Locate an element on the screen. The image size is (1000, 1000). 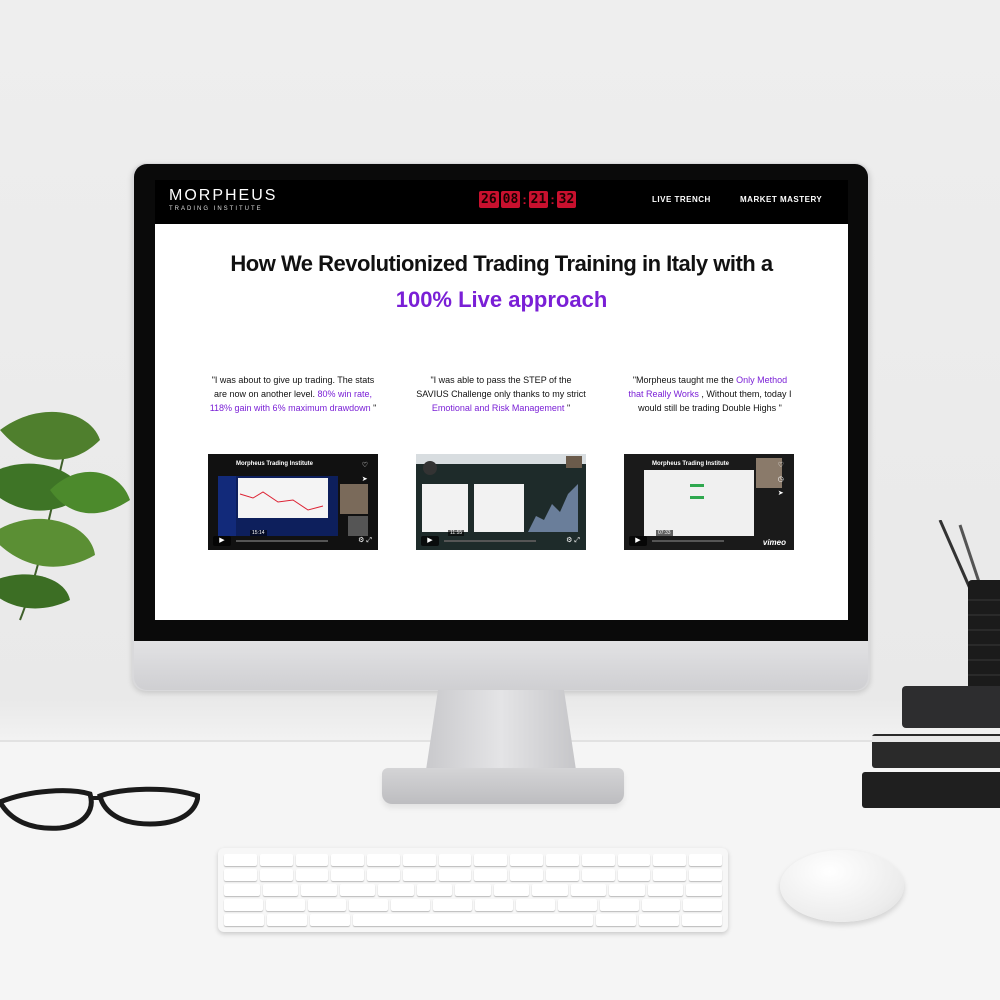
countdown-days: 26 is located at coordinates (489, 199).